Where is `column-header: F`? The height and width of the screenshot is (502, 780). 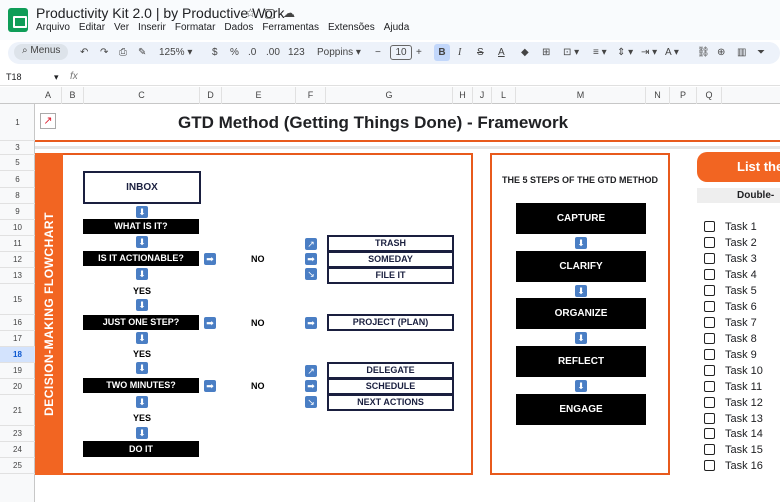 column-header: F is located at coordinates (311, 95).